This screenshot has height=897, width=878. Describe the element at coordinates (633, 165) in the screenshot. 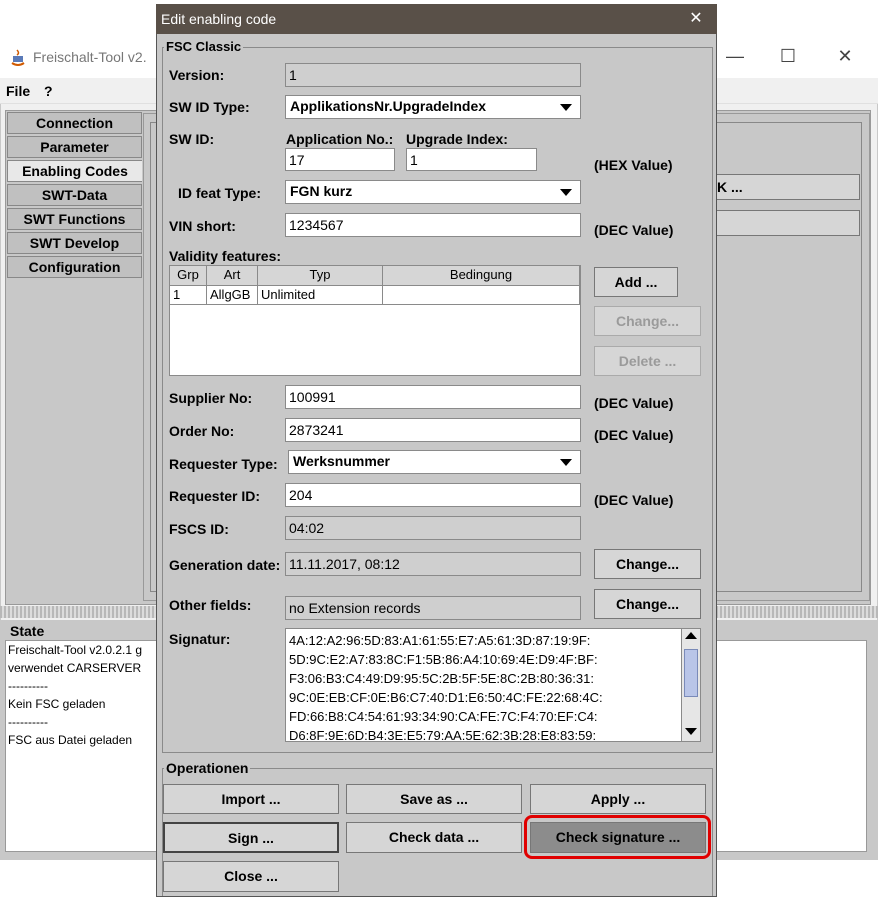

I see `hex-value-label: (HEX Value)` at that location.